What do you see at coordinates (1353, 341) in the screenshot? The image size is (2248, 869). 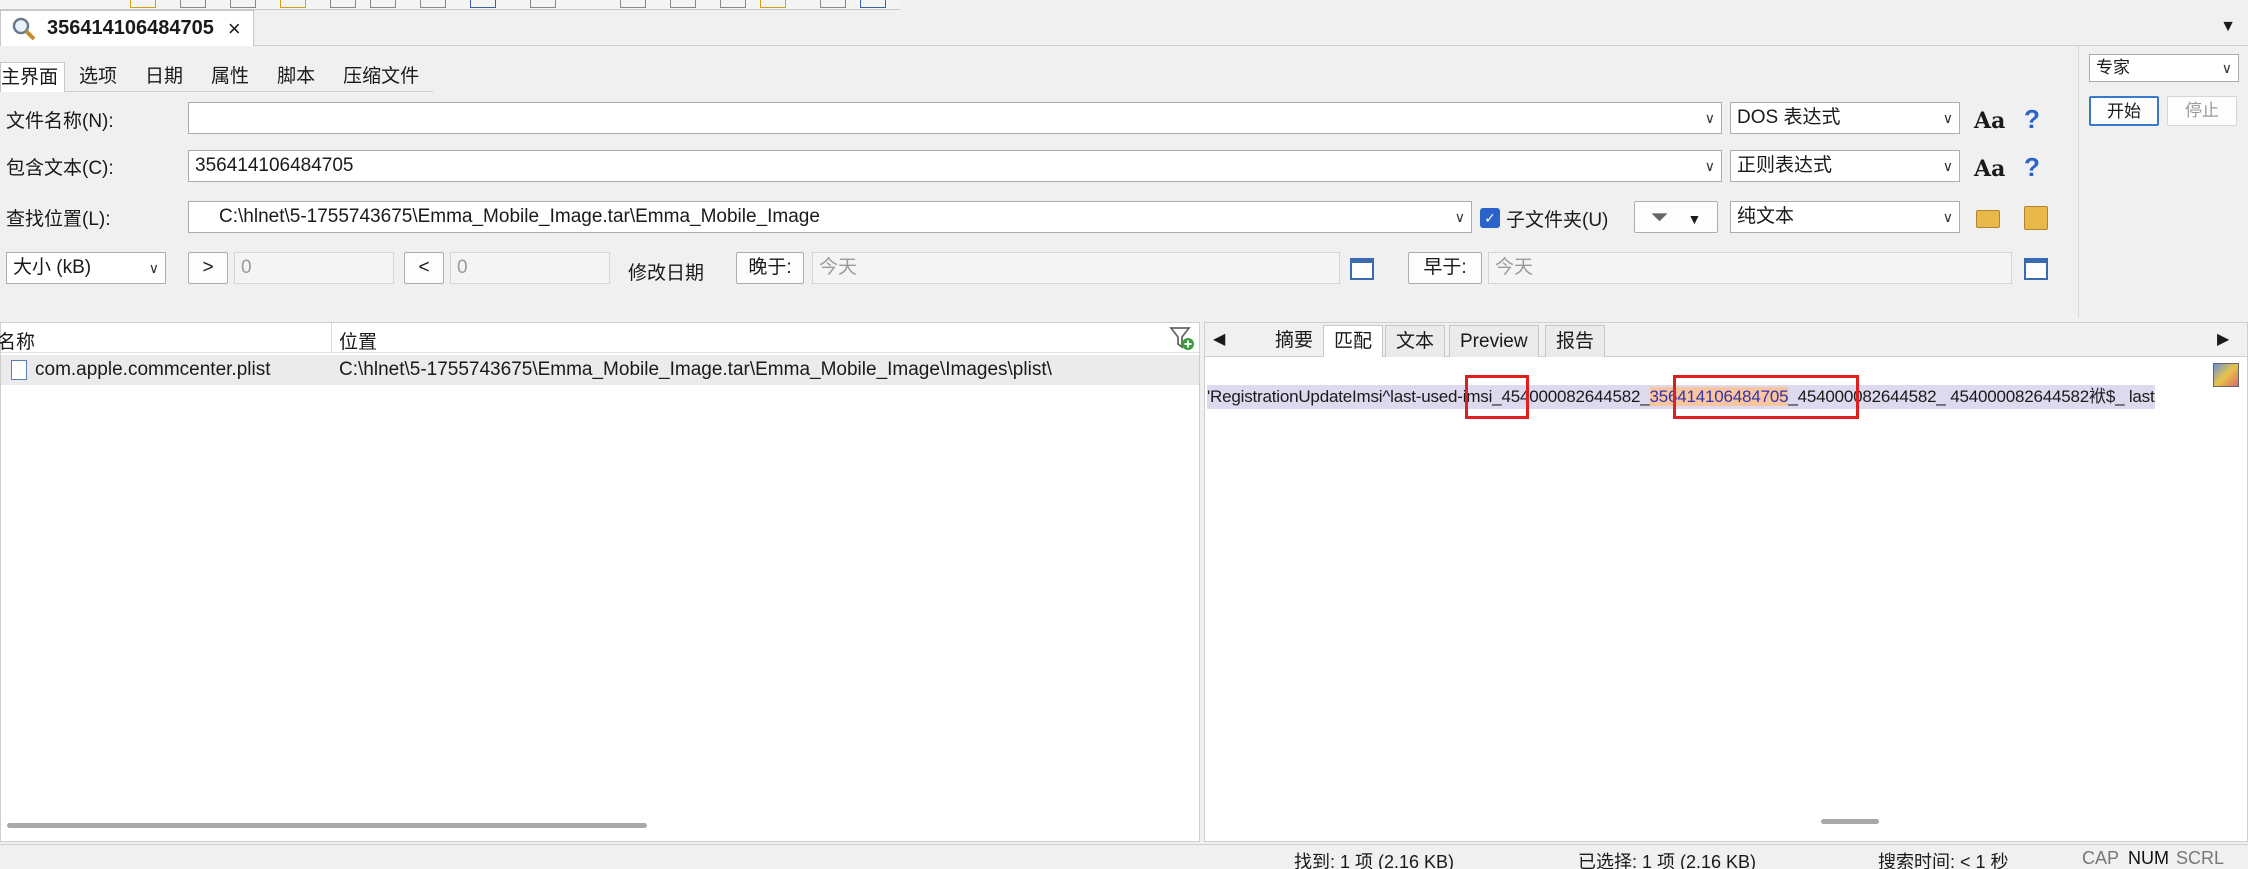 I see `tab-matches: 匹配` at bounding box center [1353, 341].